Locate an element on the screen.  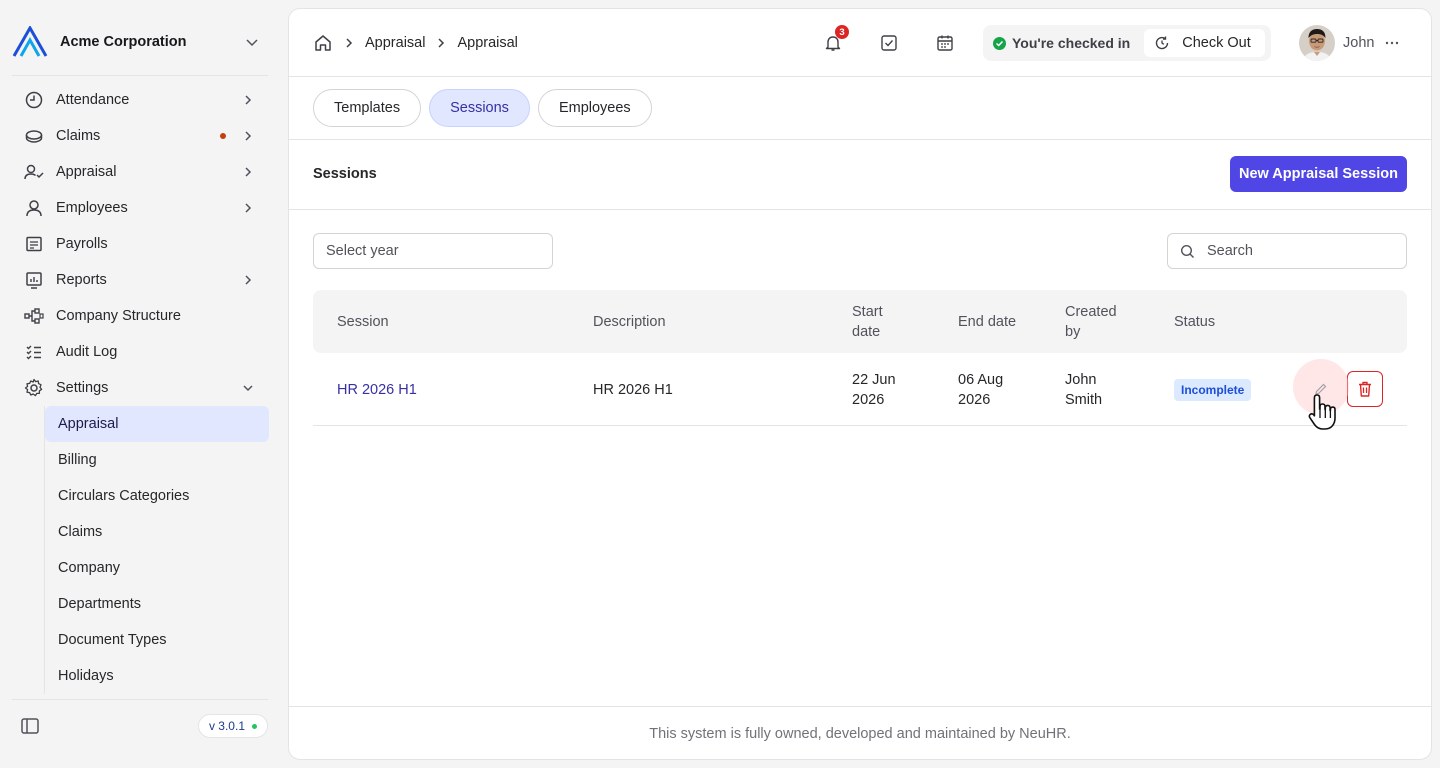
notification-count-badge: 3 is located at coordinates (842, 32).